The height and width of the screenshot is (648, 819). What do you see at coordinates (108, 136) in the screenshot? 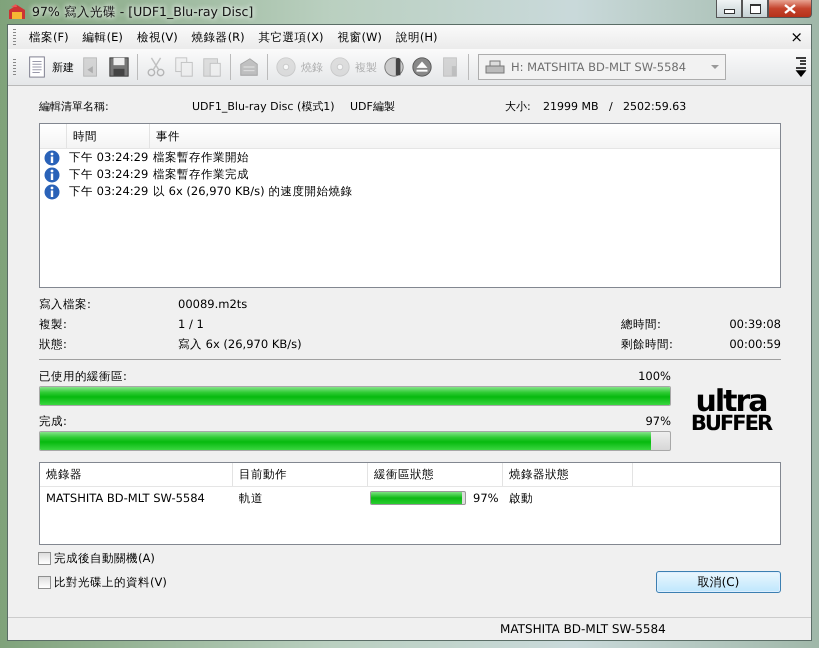
I see `column-header: 時間` at bounding box center [108, 136].